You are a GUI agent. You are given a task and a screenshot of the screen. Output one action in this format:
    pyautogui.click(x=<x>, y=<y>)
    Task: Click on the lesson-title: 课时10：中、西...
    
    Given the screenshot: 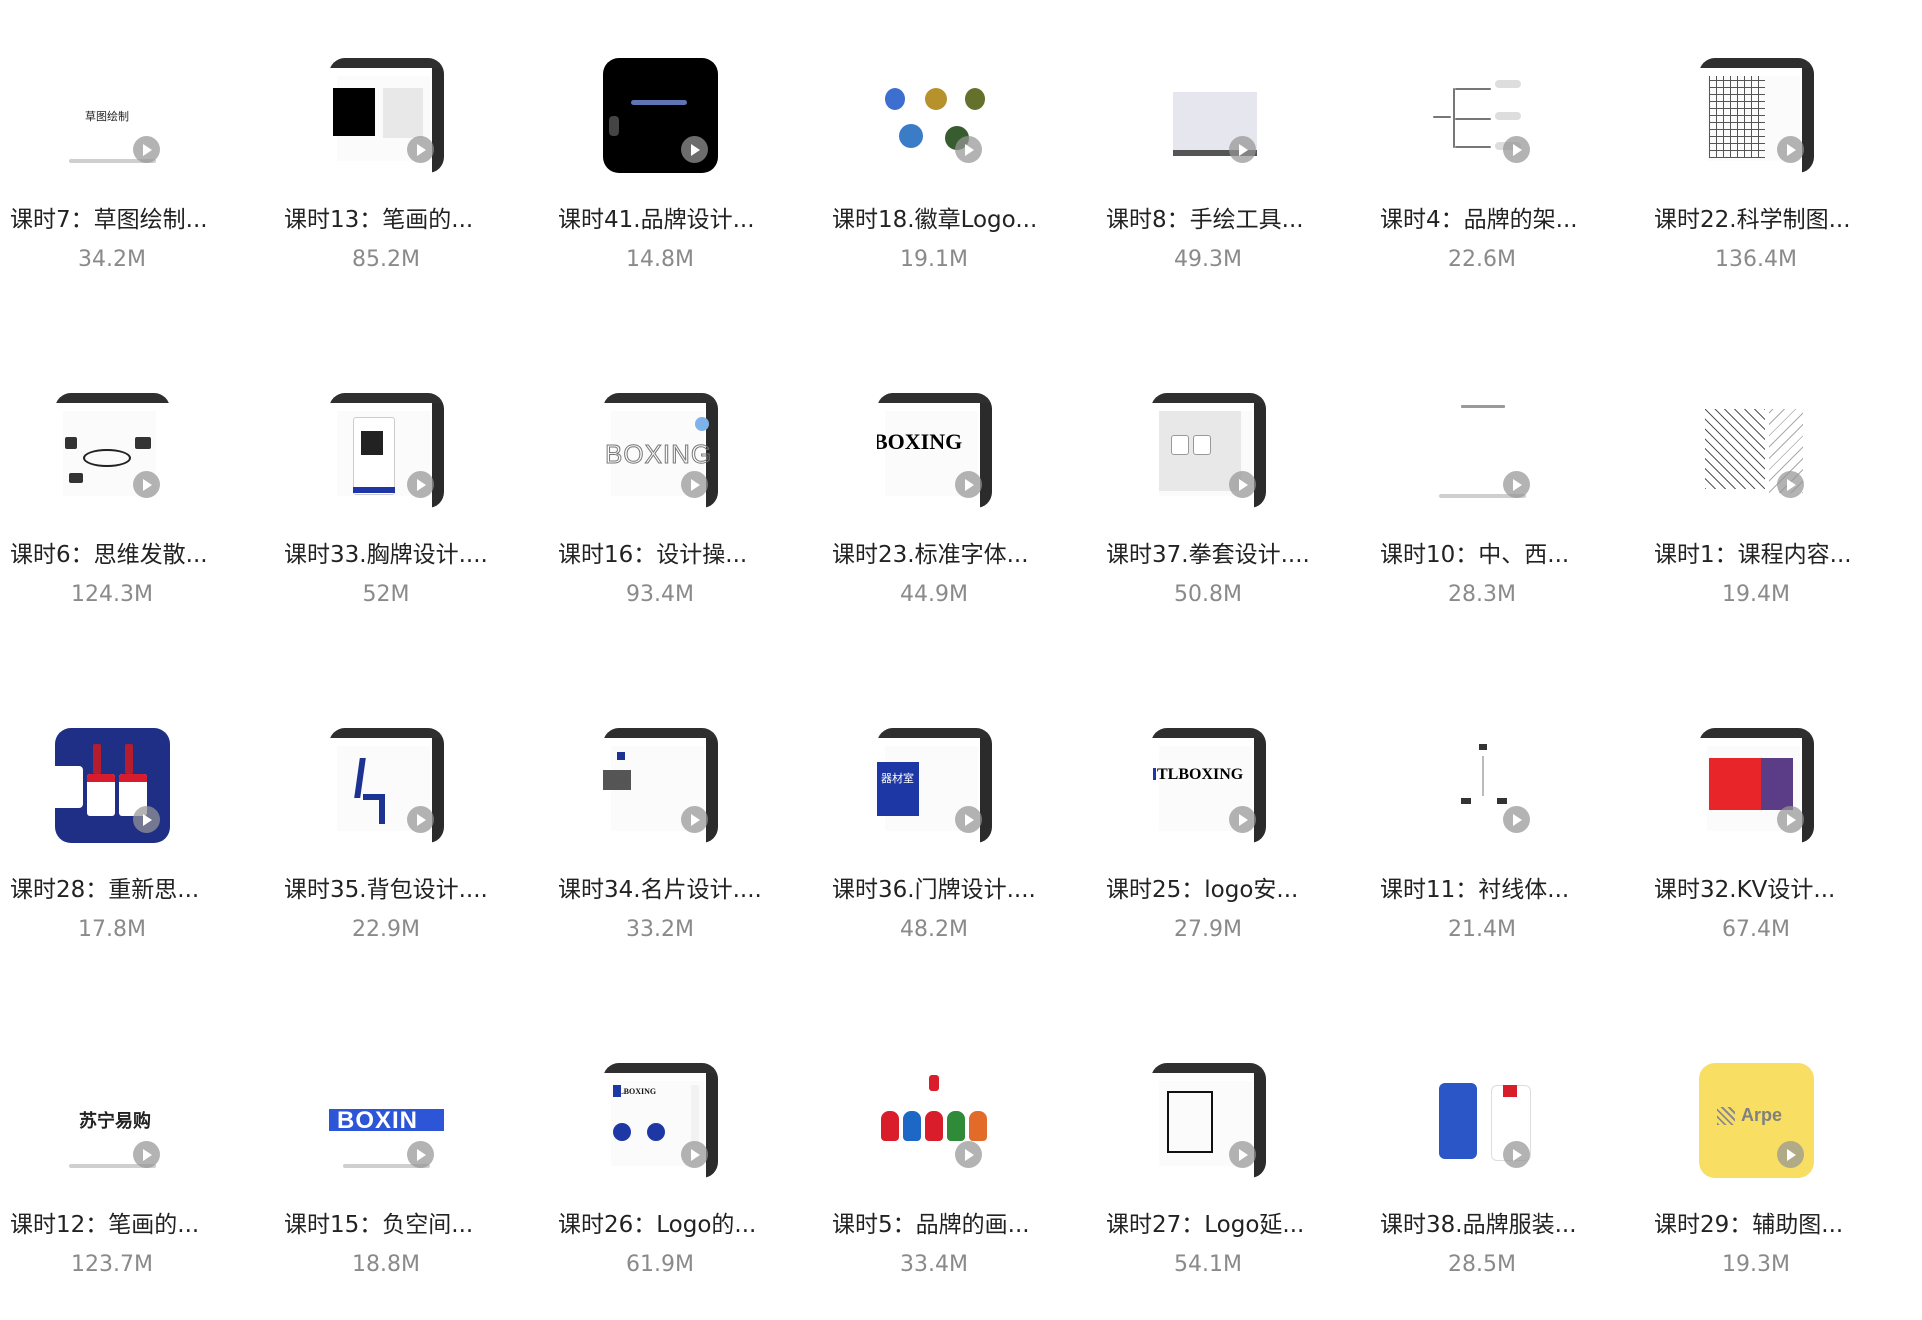 What is the action you would take?
    pyautogui.click(x=1515, y=555)
    